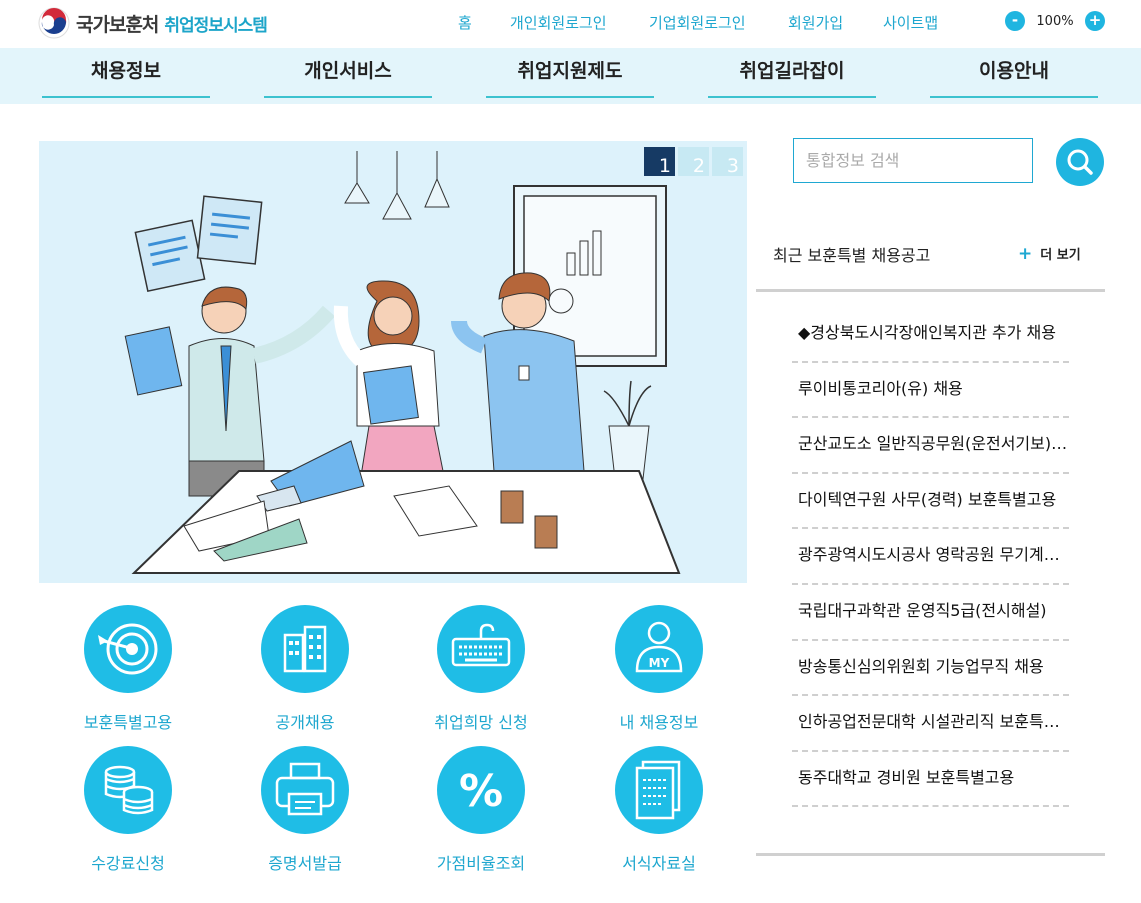  What do you see at coordinates (128, 722) in the screenshot?
I see `quick-menu-label: 보훈특별고용` at bounding box center [128, 722].